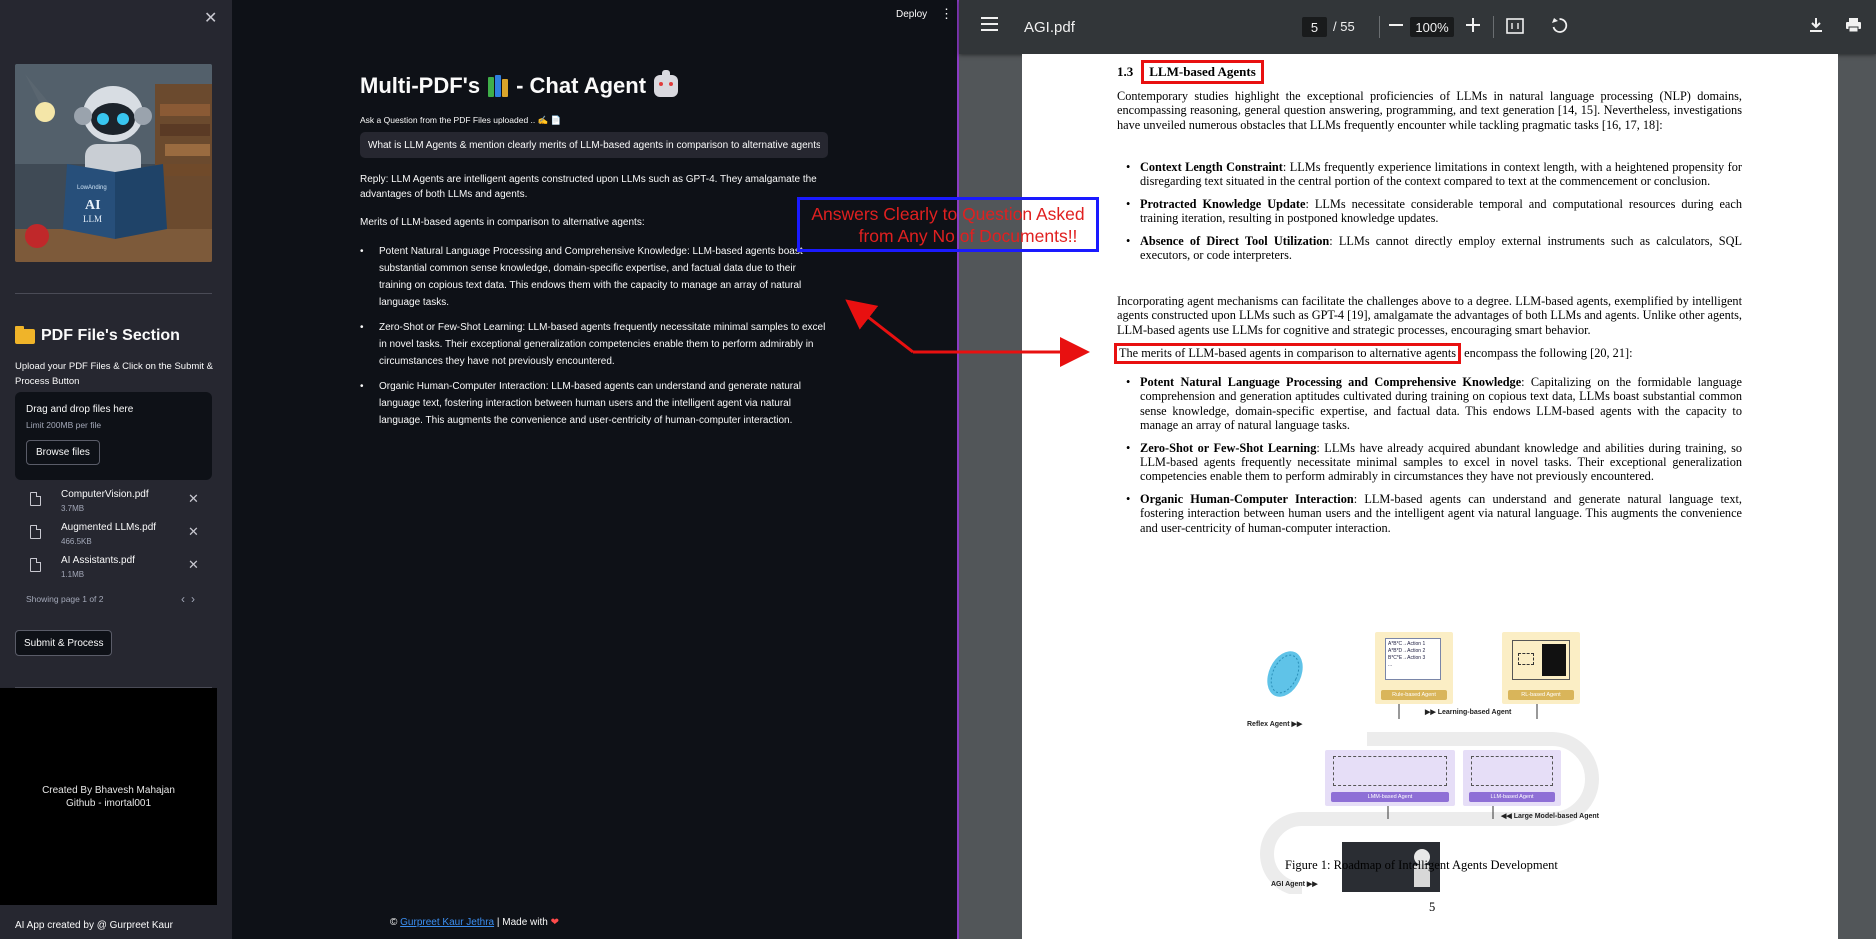 The height and width of the screenshot is (939, 1876). I want to click on section-heading: 1.3 LLM-based Agents, so click(1190, 72).